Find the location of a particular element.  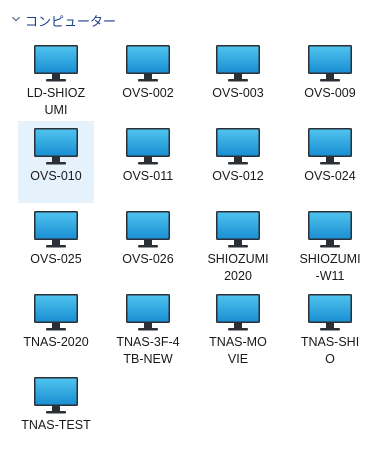

computer-item-ovs-010: OVS-010 is located at coordinates (56, 162).